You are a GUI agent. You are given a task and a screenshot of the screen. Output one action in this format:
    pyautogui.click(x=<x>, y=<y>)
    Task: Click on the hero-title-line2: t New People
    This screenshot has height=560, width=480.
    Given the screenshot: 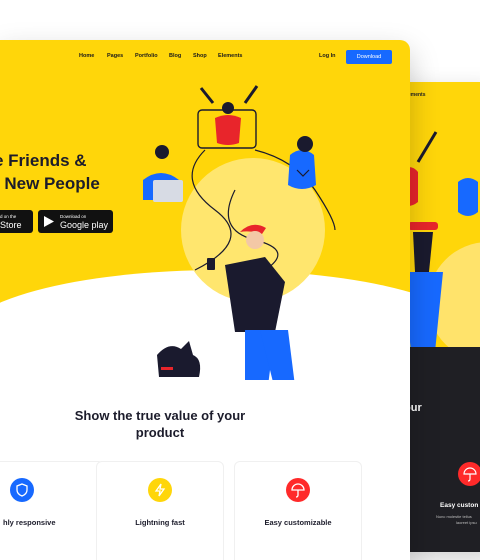 What is the action you would take?
    pyautogui.click(x=50, y=183)
    